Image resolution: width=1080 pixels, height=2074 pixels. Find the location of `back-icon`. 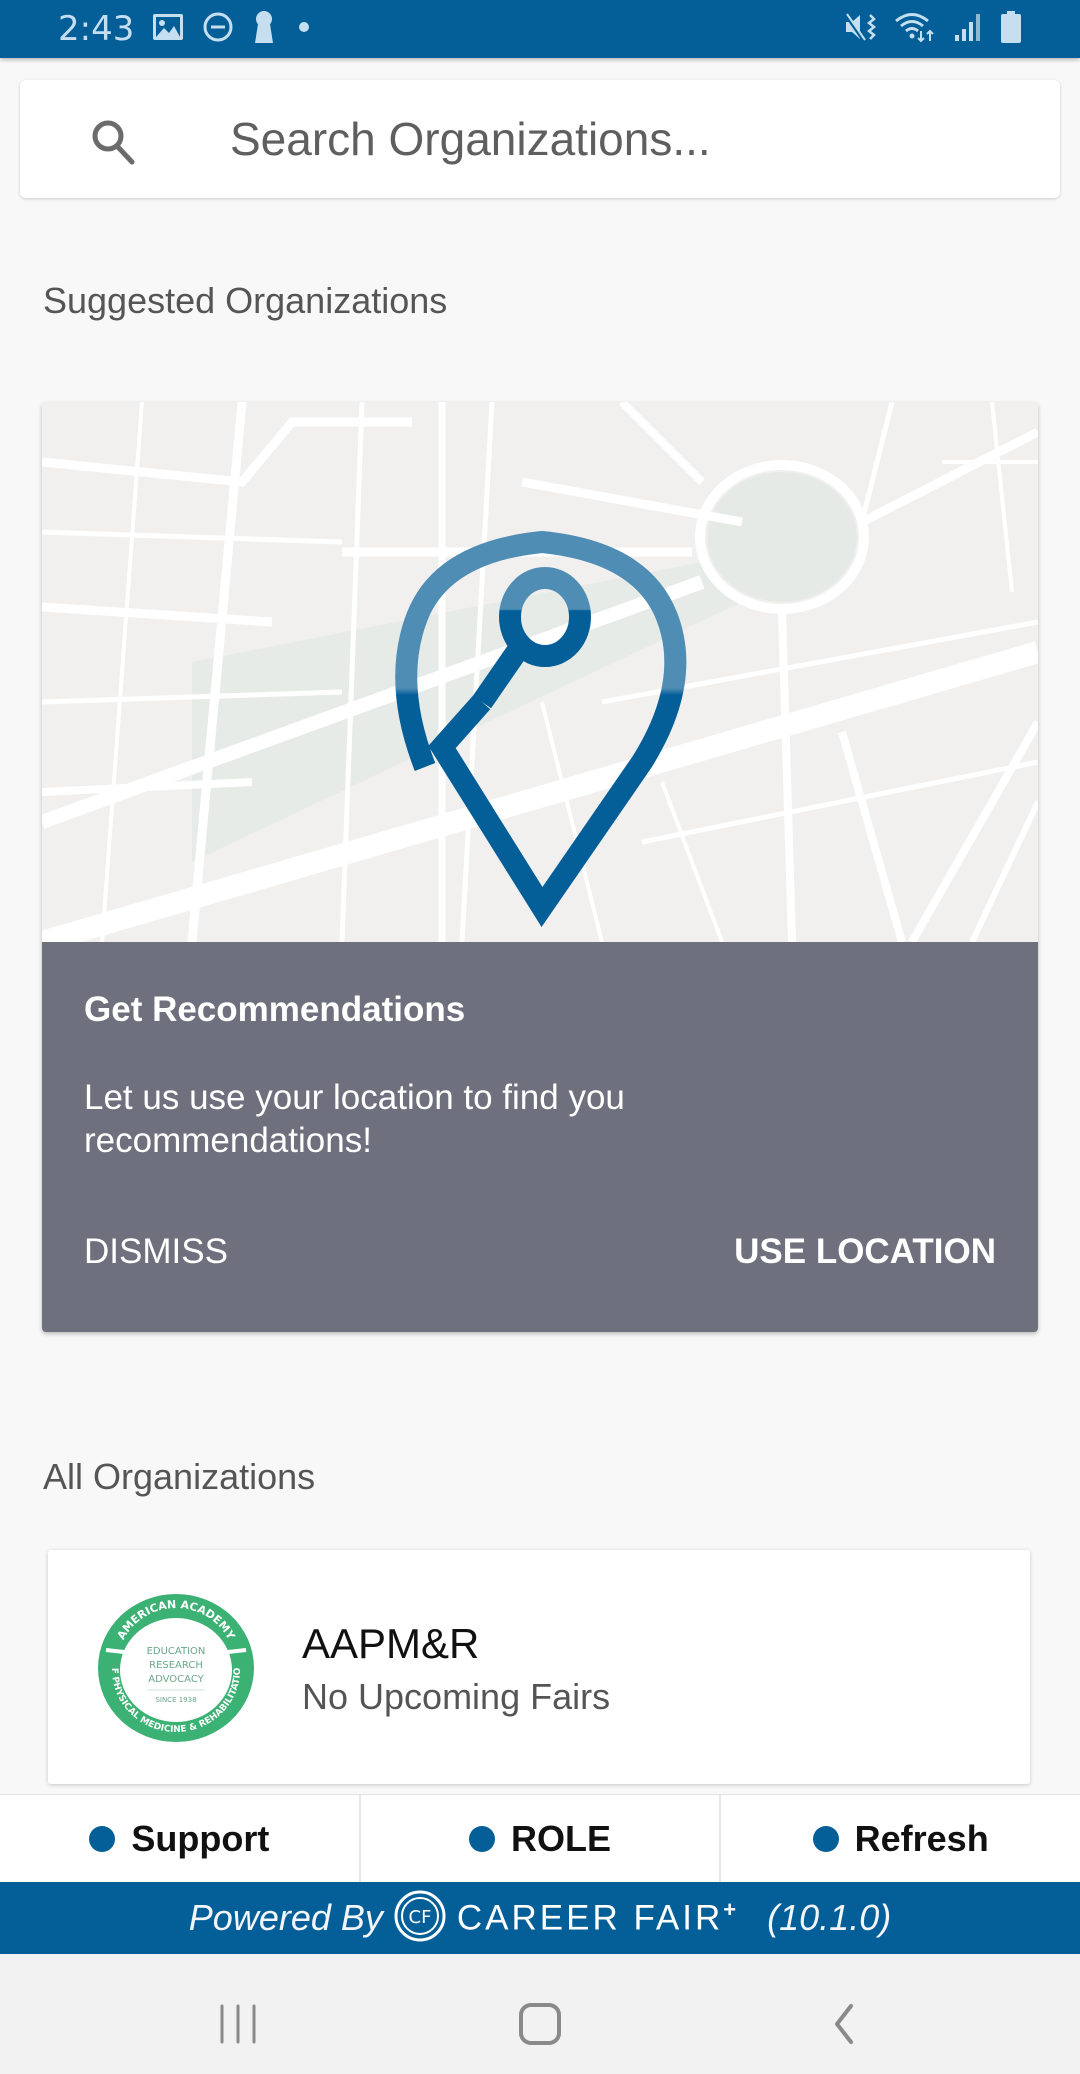

back-icon is located at coordinates (844, 2024).